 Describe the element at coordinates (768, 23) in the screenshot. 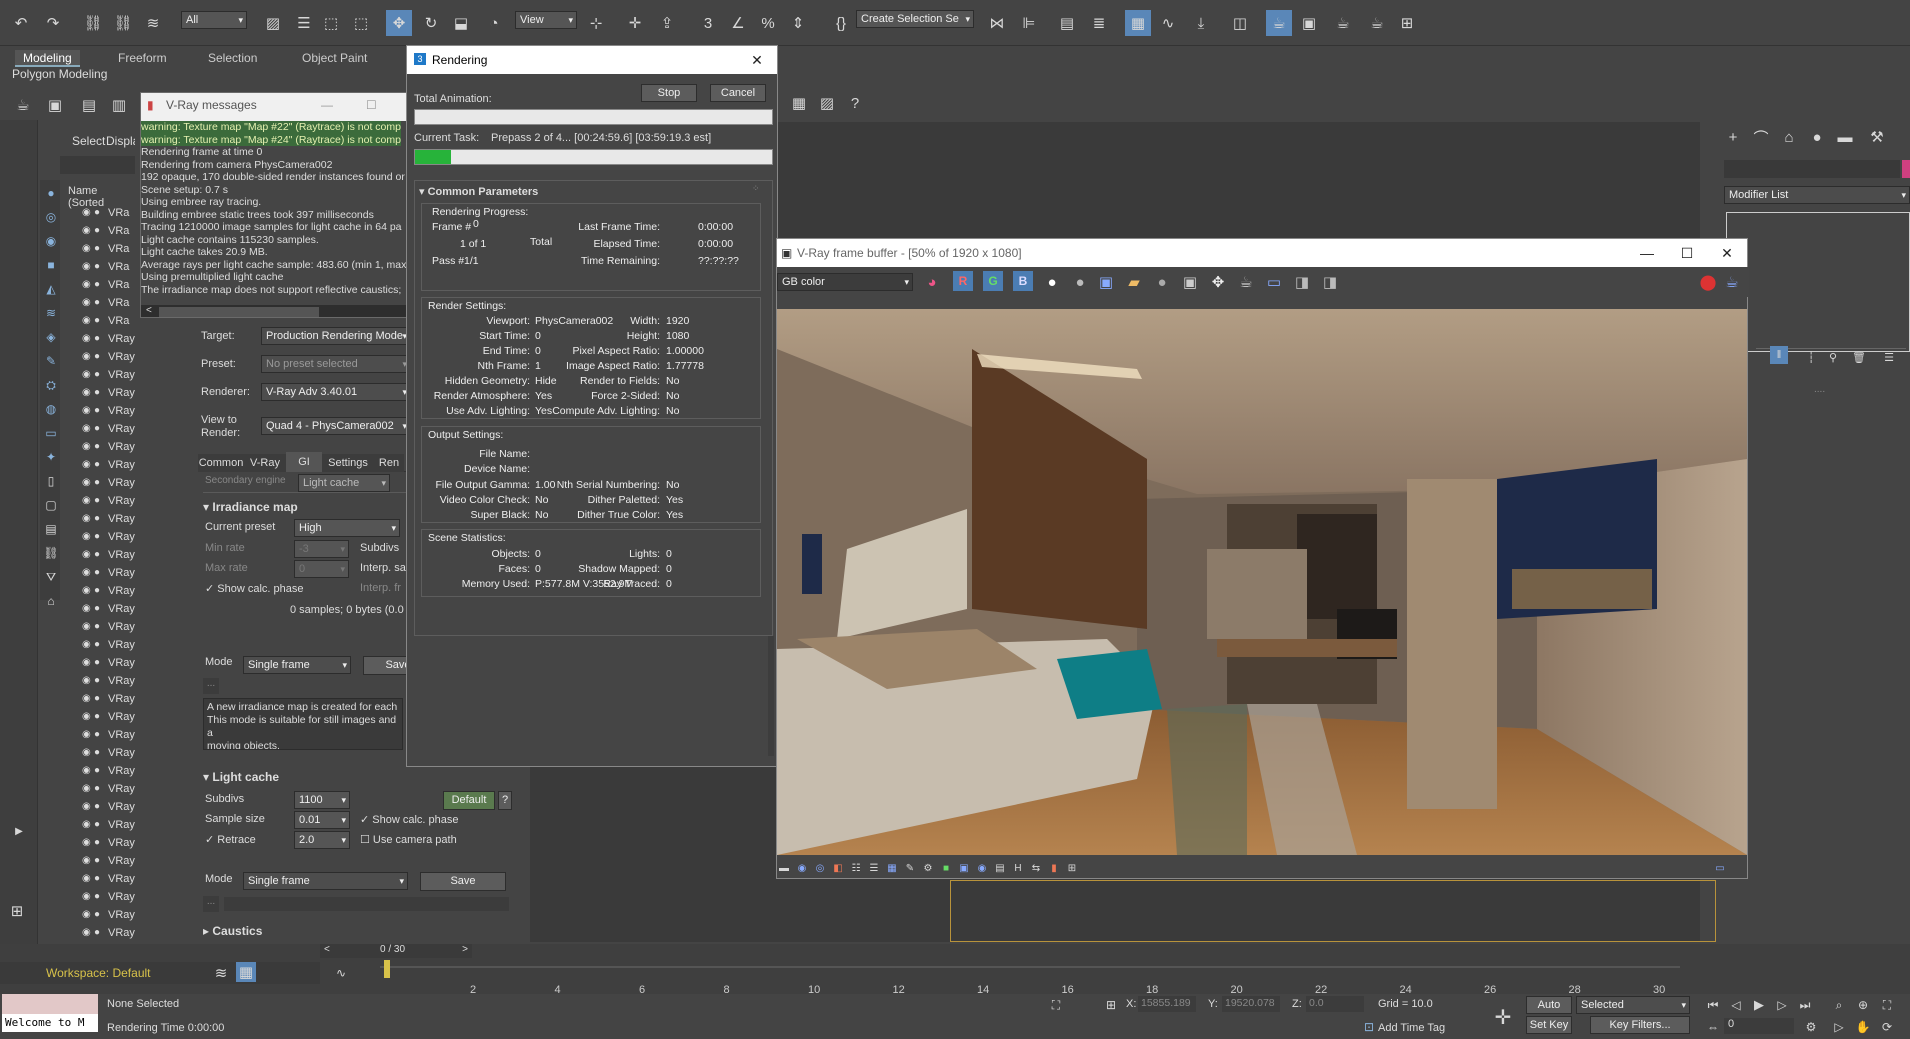

I see `percent-snap-icon: %` at that location.